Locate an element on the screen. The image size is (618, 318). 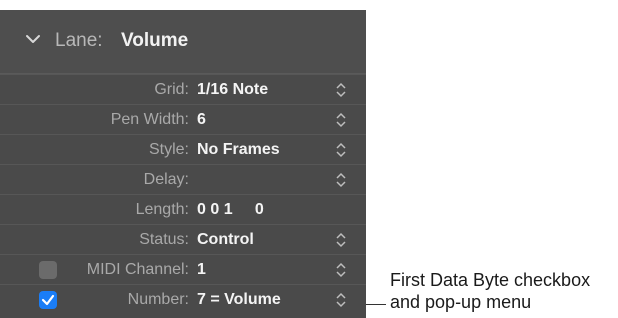
pen-width-label: Pen Width: is located at coordinates (149, 119).